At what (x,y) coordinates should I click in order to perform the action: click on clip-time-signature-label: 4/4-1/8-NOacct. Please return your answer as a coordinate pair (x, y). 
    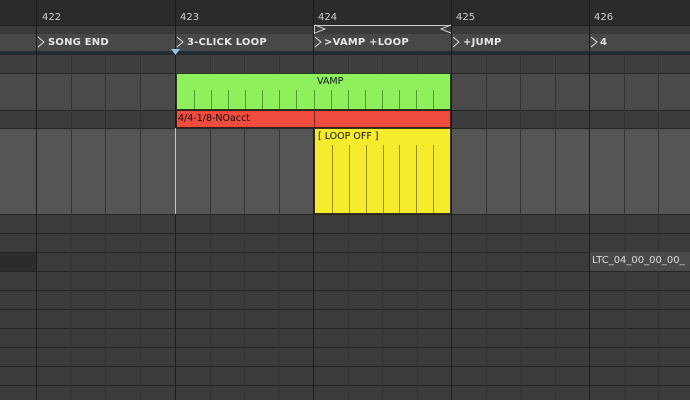
    Looking at the image, I should click on (214, 118).